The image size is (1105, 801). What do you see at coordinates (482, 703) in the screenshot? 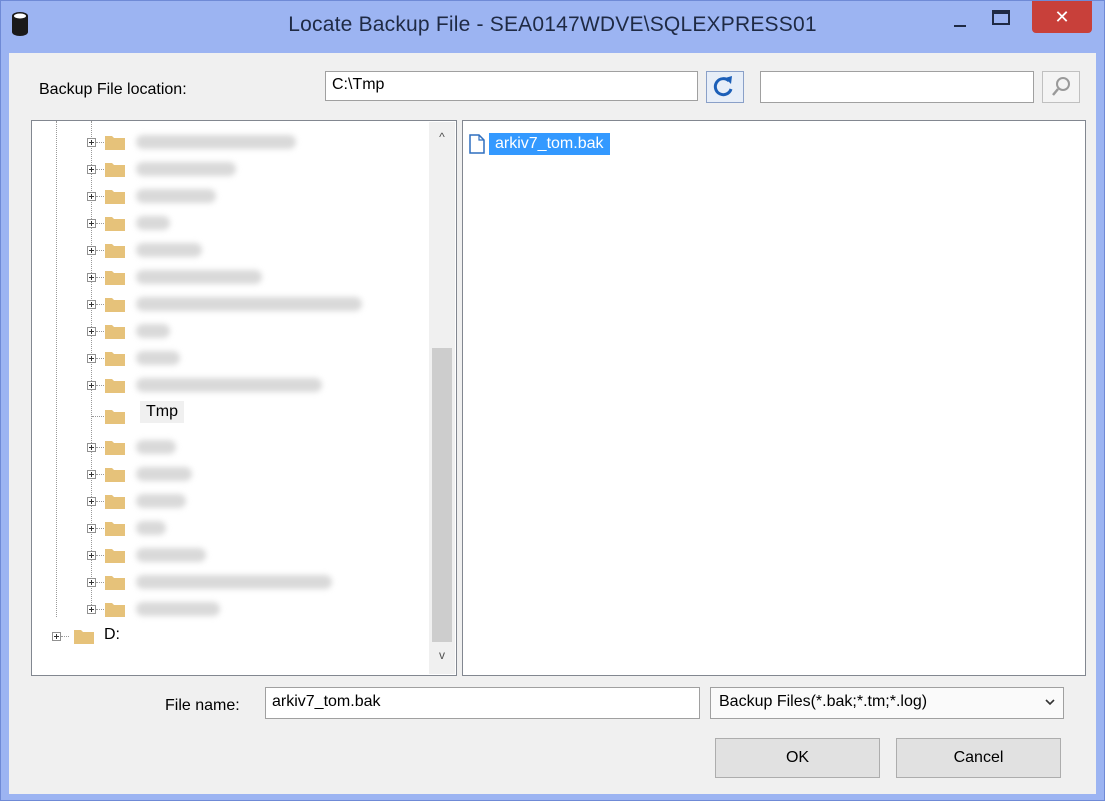
I see `file-name-input: arkiv7_tom.bak` at bounding box center [482, 703].